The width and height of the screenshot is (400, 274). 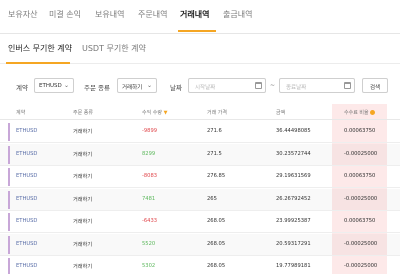 I want to click on contract-type-tabs: 인버스 무기한 계약 USDT 무기한 계약, so click(x=200, y=49).